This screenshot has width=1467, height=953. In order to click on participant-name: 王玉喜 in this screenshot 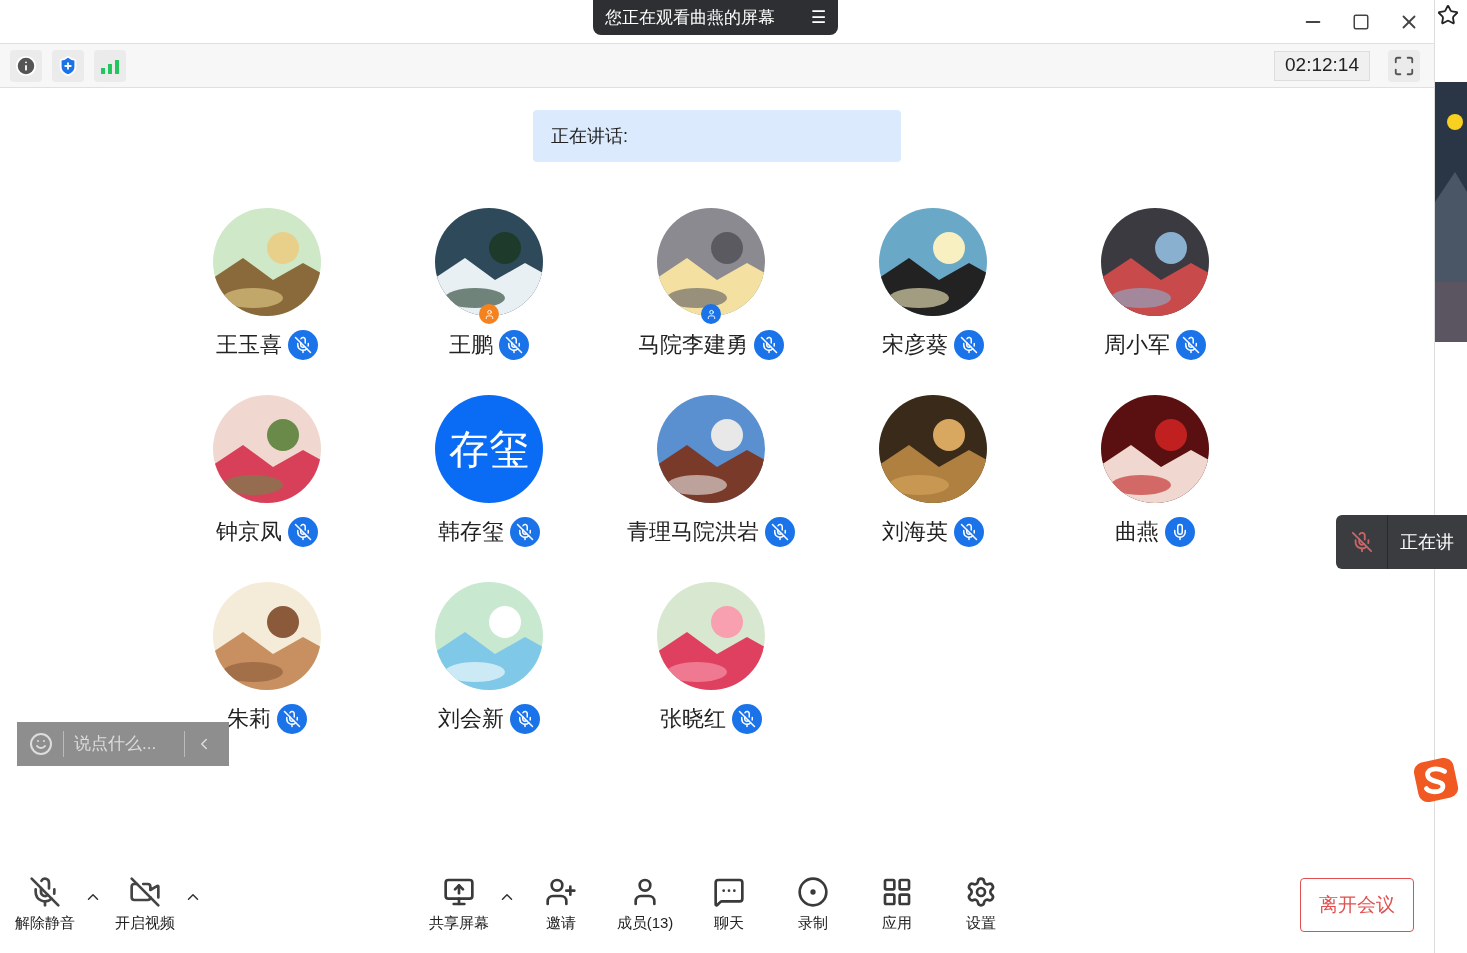, I will do `click(249, 345)`.